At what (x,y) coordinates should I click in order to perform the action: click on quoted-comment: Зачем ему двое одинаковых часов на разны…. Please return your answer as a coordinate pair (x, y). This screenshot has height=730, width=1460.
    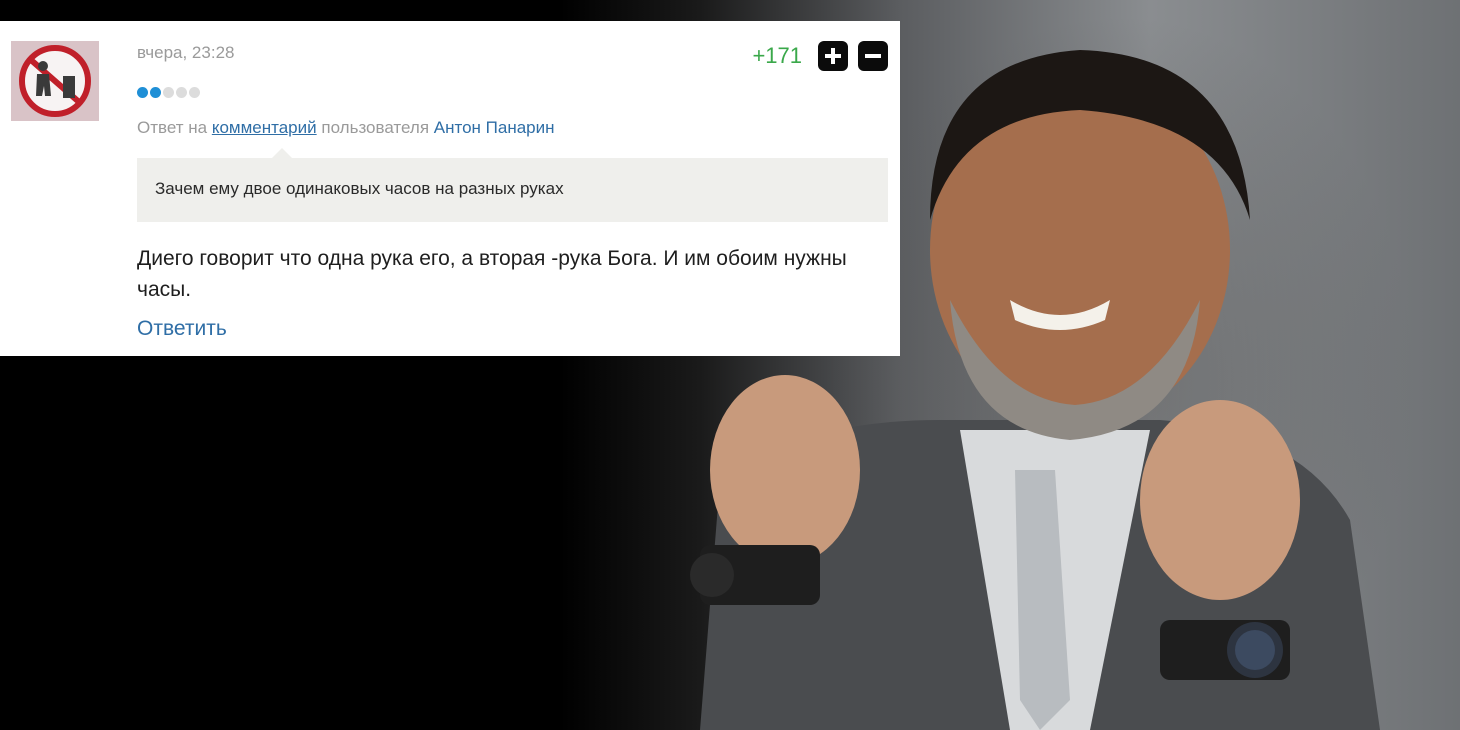
    Looking at the image, I should click on (512, 185).